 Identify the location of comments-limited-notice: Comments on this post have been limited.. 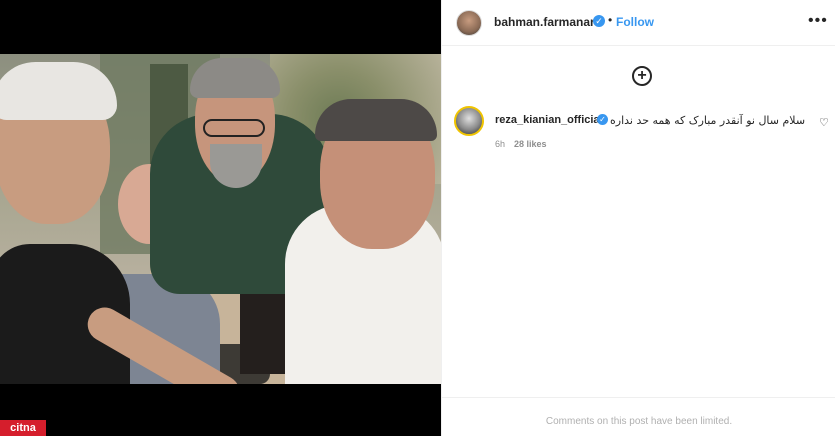
(639, 421).